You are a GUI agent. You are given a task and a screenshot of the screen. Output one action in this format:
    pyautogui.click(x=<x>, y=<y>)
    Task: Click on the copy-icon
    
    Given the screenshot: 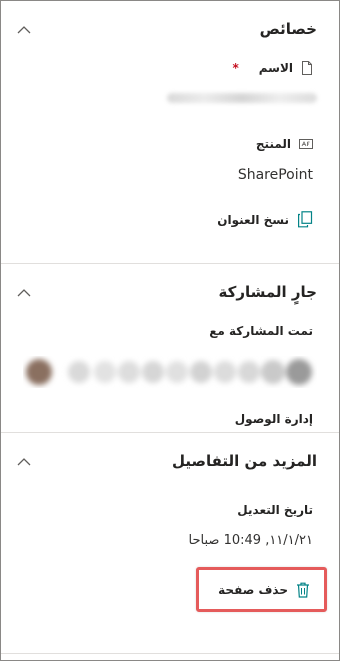 What is the action you would take?
    pyautogui.click(x=305, y=219)
    